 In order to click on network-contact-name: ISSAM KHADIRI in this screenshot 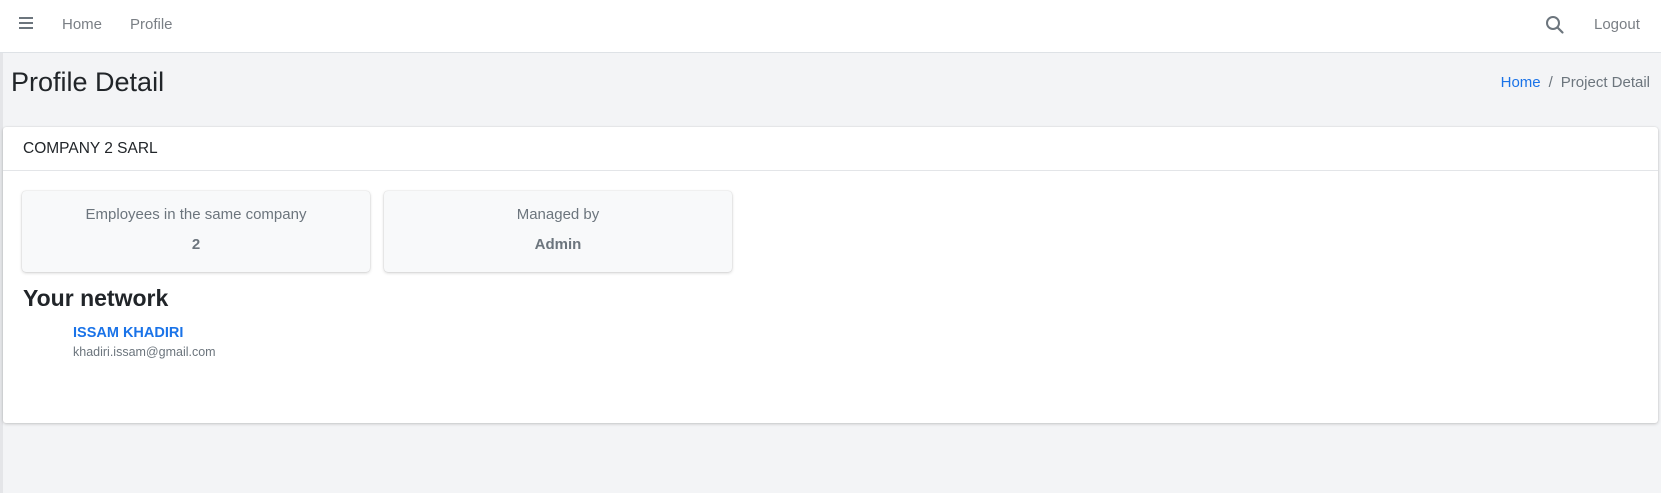, I will do `click(128, 333)`.